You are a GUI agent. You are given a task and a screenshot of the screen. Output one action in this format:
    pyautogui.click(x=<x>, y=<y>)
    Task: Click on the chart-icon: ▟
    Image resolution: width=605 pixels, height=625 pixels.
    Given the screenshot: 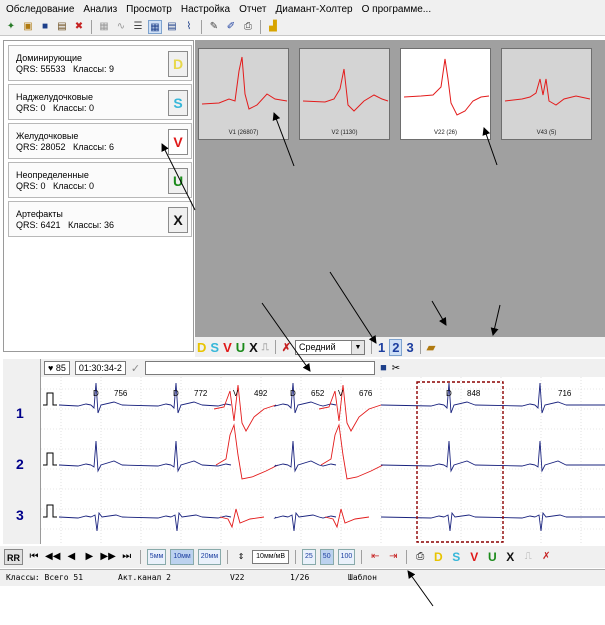 What is the action you would take?
    pyautogui.click(x=273, y=27)
    